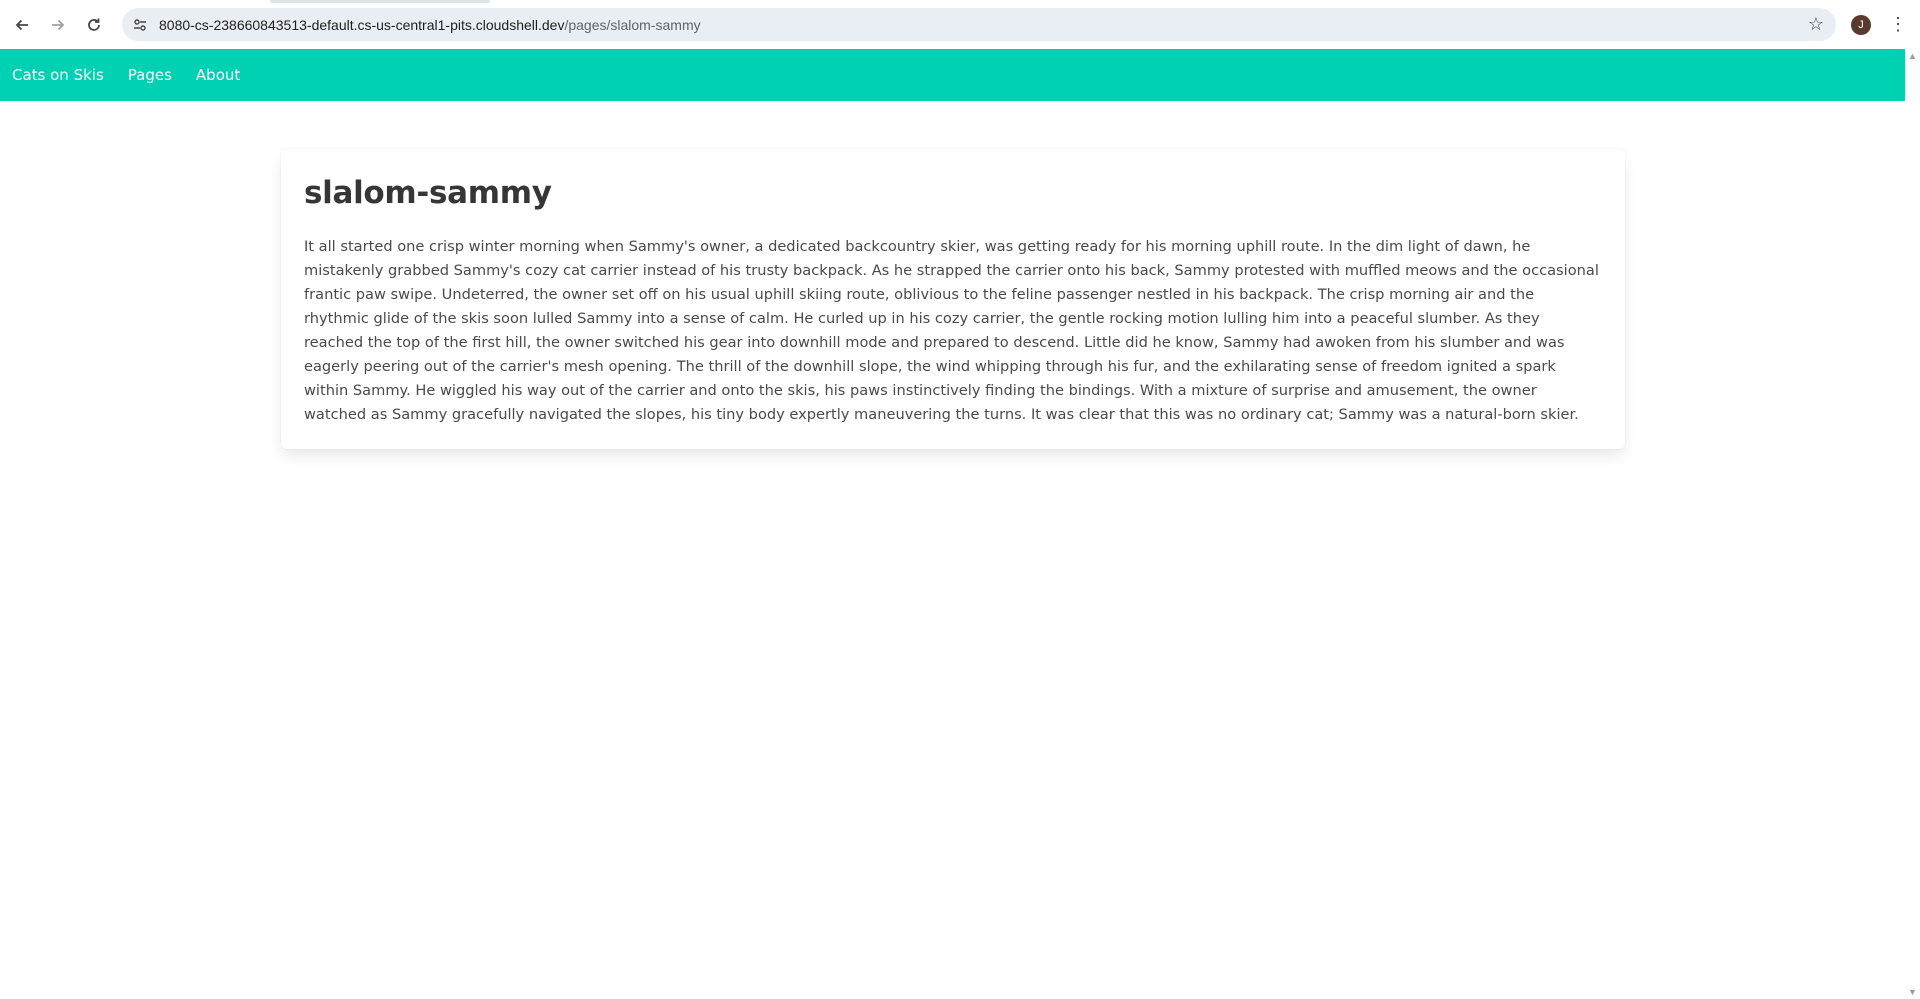 This screenshot has height=999, width=1920. What do you see at coordinates (94, 25) in the screenshot?
I see `reload-icon` at bounding box center [94, 25].